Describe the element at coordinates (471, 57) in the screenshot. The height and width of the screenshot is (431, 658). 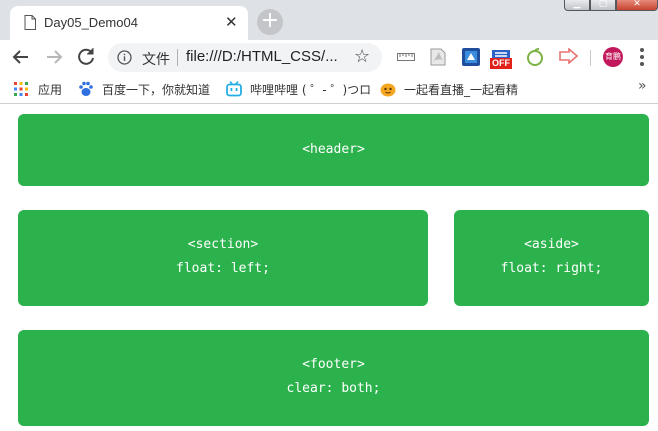
I see `blue-square-icon` at that location.